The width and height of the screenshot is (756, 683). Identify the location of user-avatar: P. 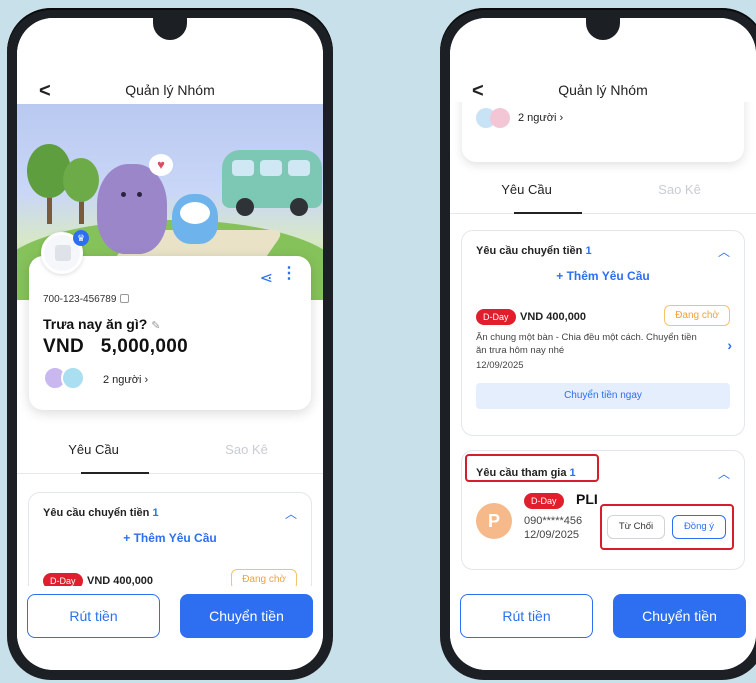
(494, 521).